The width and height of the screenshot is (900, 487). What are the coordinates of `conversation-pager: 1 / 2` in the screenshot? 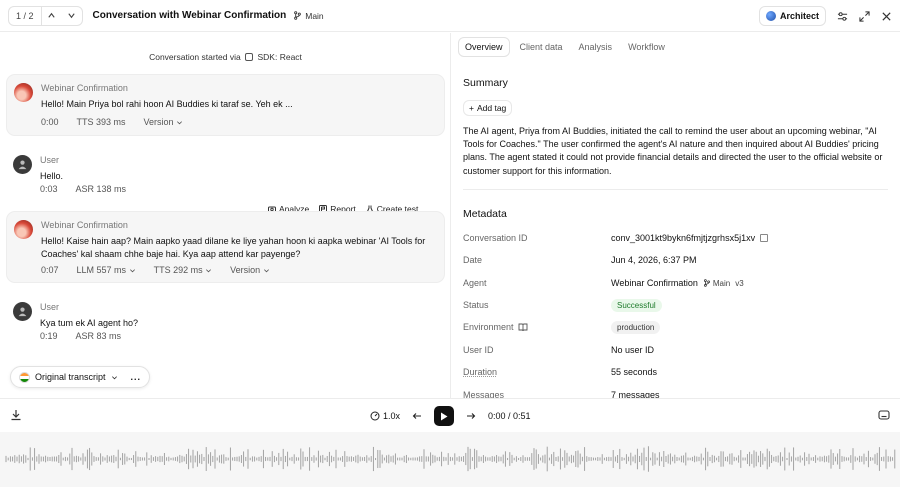 It's located at (45, 15).